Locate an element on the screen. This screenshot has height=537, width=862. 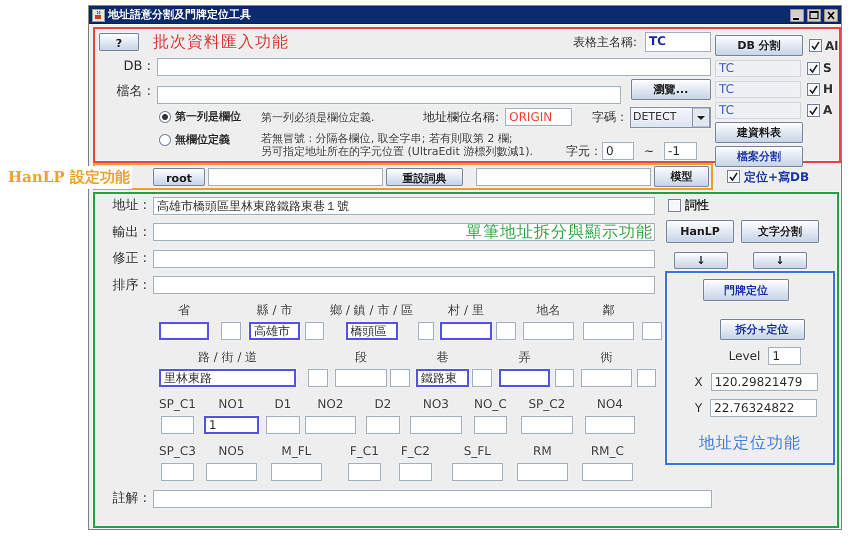
hanlp-button: HanLP is located at coordinates (700, 231).